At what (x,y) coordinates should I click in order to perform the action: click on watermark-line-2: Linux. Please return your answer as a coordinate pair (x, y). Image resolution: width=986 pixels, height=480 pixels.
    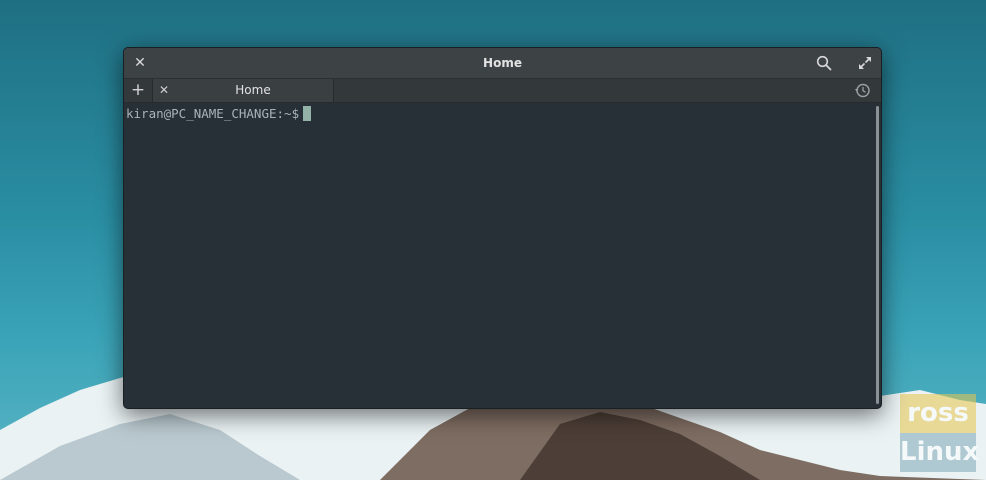
    Looking at the image, I should click on (939, 452).